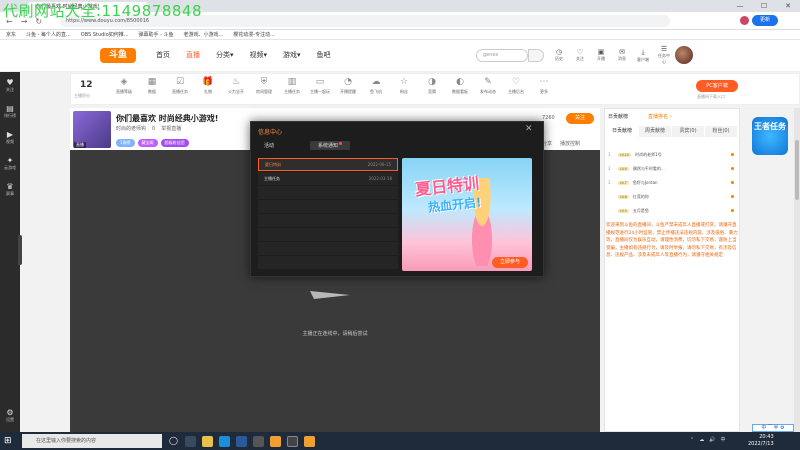 This screenshot has height=450, width=800. Describe the element at coordinates (460, 86) in the screenshot. I see `stat-item: ◐ 数据看板` at that location.